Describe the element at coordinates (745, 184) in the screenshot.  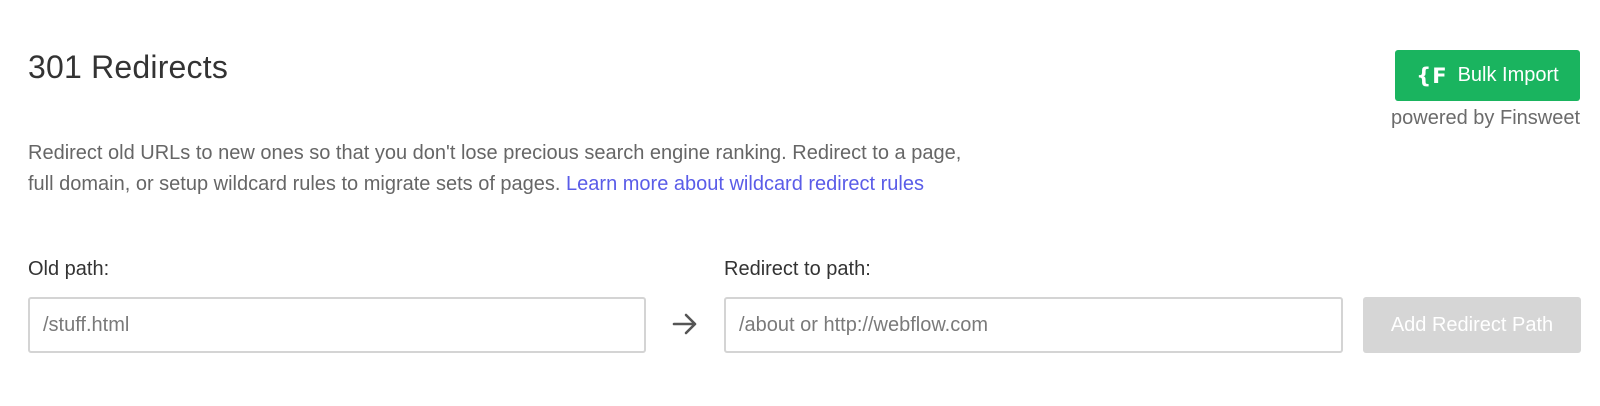
I see `learn-more-link: Learn more about wildcard redirect rules` at that location.